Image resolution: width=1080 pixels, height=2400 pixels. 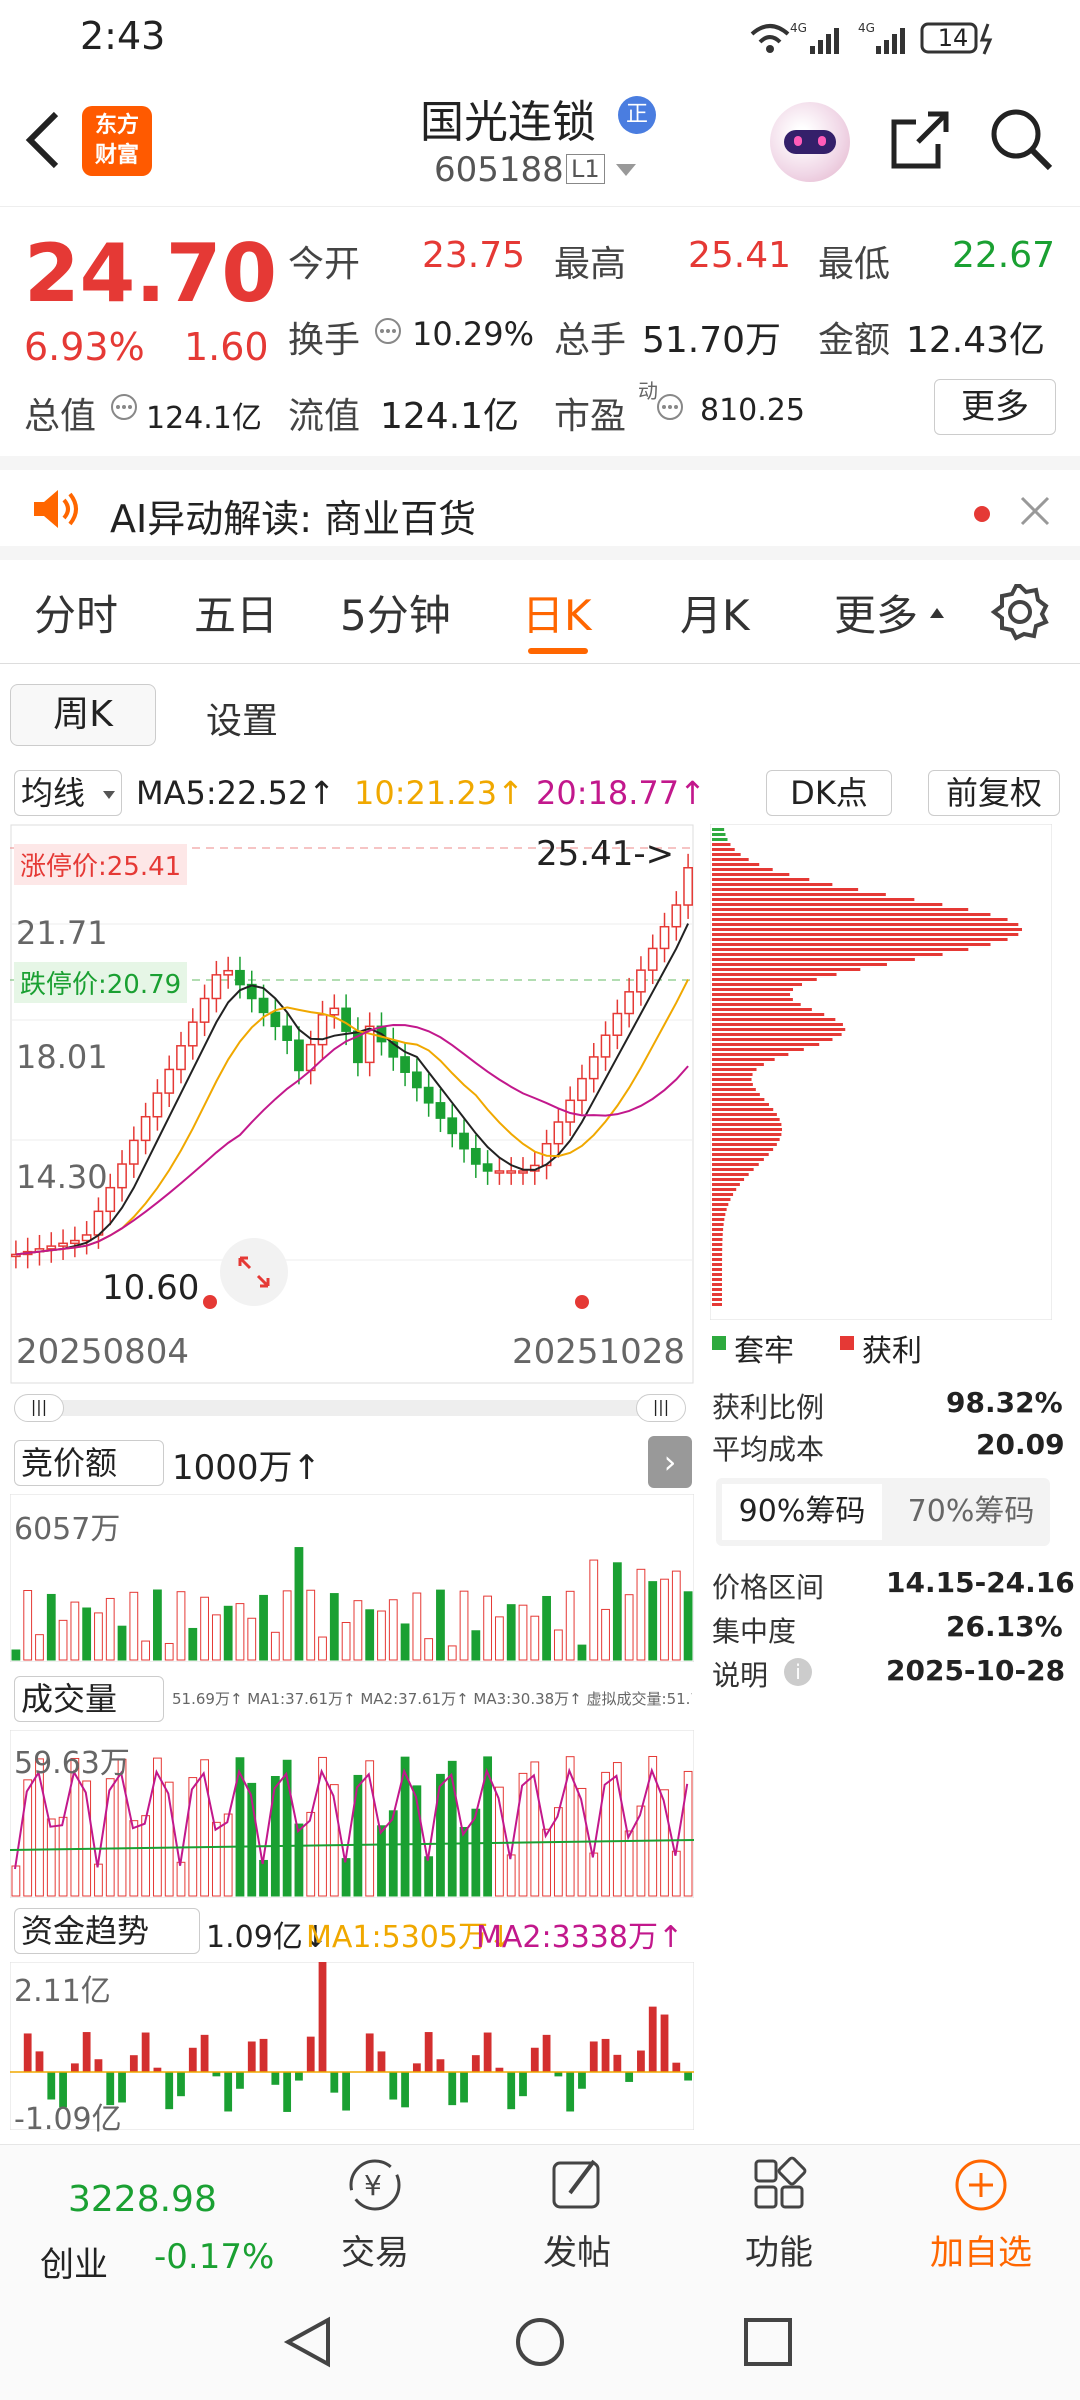 I want to click on robot-assistant-icon, so click(x=810, y=142).